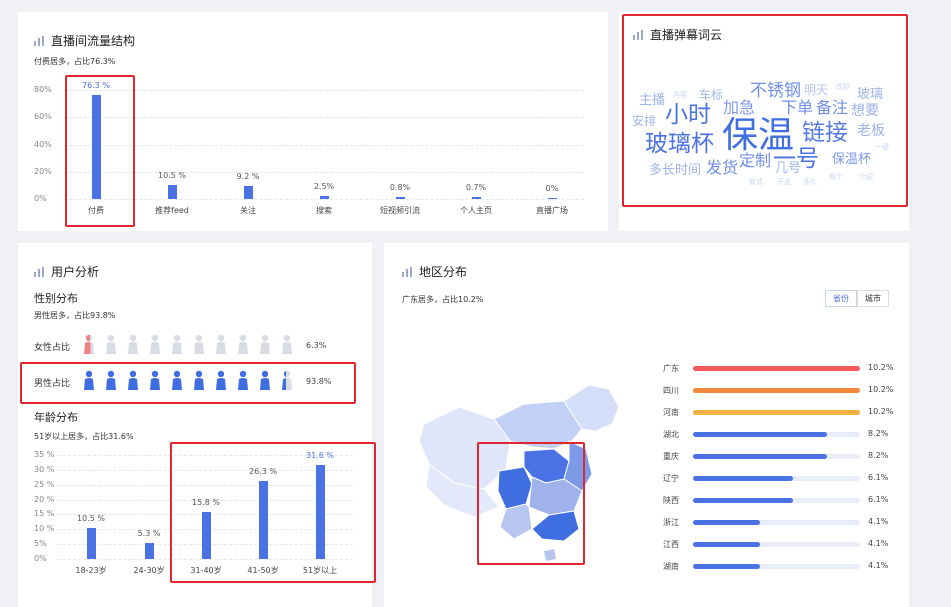  Describe the element at coordinates (40, 544) in the screenshot. I see `y-axis-tick-label: 5%` at that location.